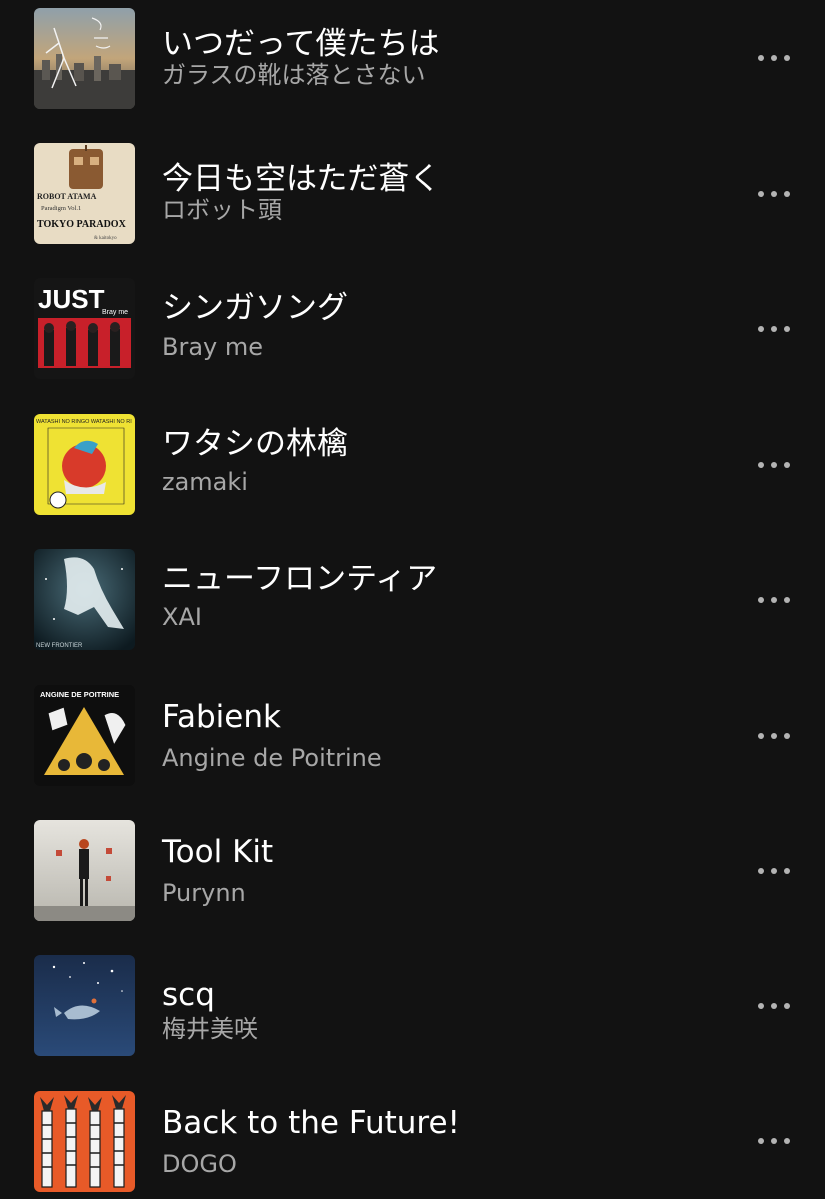  Describe the element at coordinates (222, 210) in the screenshot. I see `track-artist: ロボット頭` at that location.